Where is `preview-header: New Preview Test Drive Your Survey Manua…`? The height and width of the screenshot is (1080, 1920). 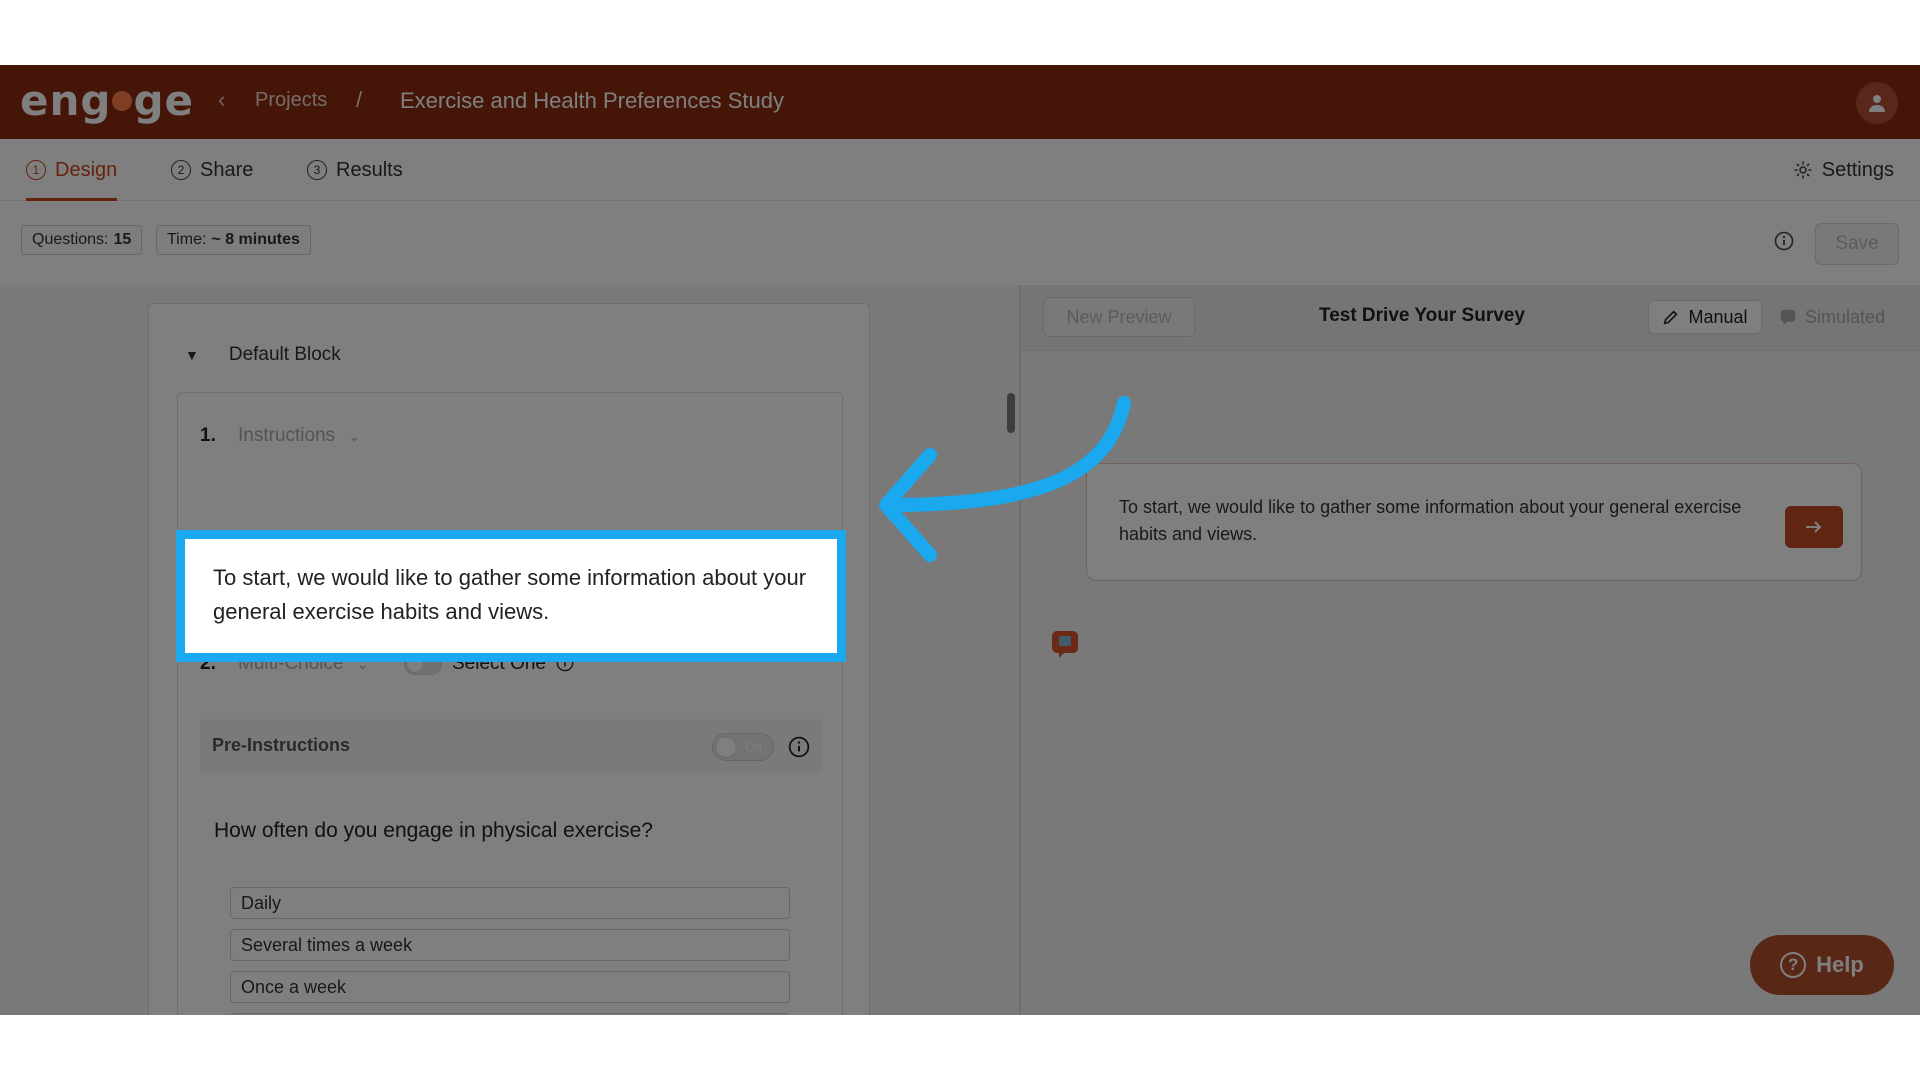
preview-header: New Preview Test Drive Your Survey Manua… is located at coordinates (1470, 318).